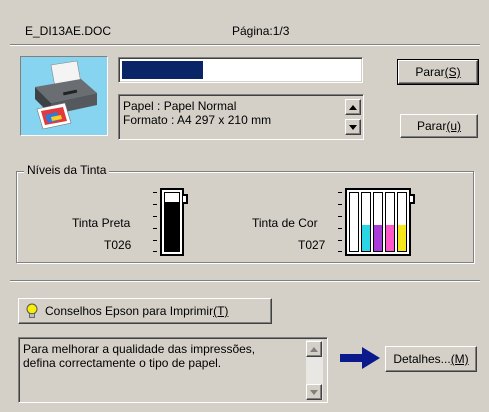 The image size is (489, 412). What do you see at coordinates (430, 72) in the screenshot?
I see `stop-button-label: Parar` at bounding box center [430, 72].